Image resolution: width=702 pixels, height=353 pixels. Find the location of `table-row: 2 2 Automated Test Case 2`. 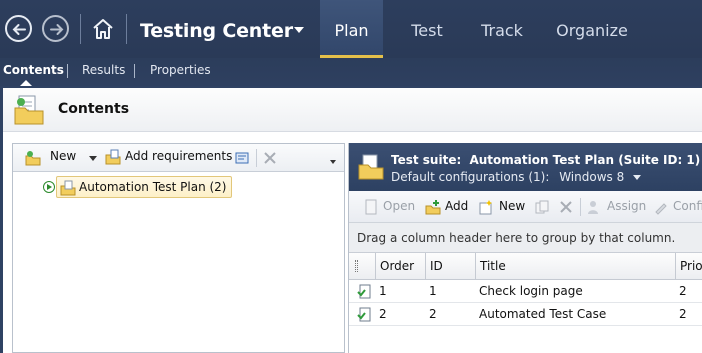

table-row: 2 2 Automated Test Case 2 is located at coordinates (525, 314).